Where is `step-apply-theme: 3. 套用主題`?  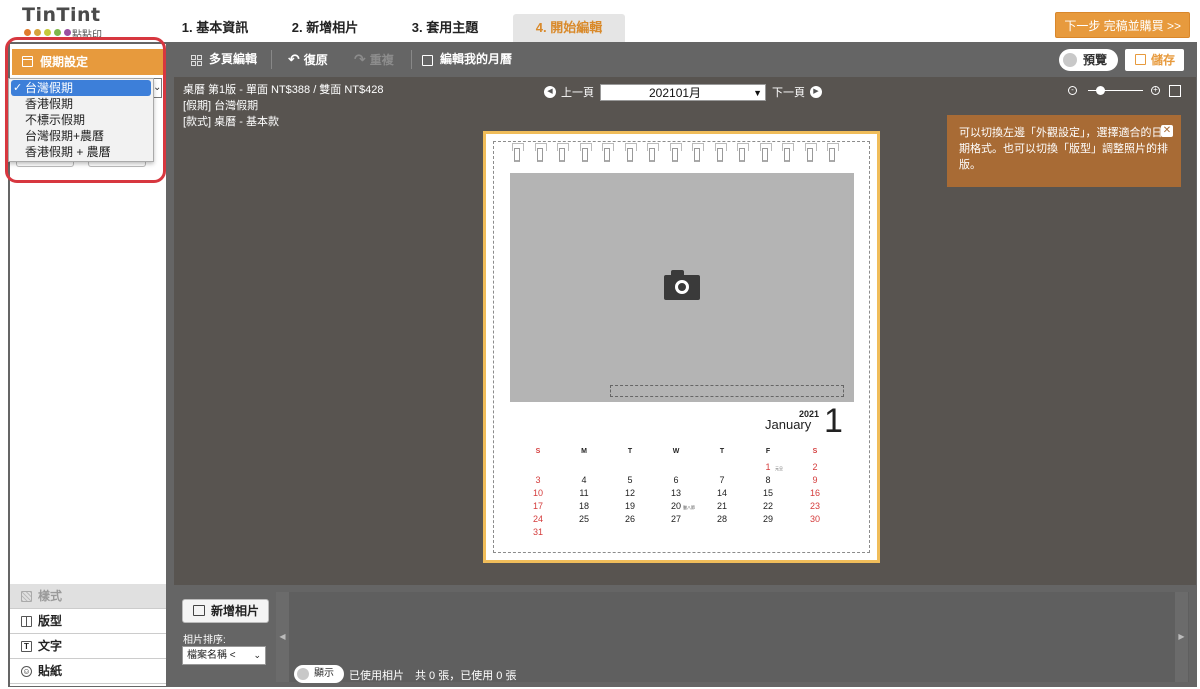
step-apply-theme: 3. 套用主題 is located at coordinates (445, 28).